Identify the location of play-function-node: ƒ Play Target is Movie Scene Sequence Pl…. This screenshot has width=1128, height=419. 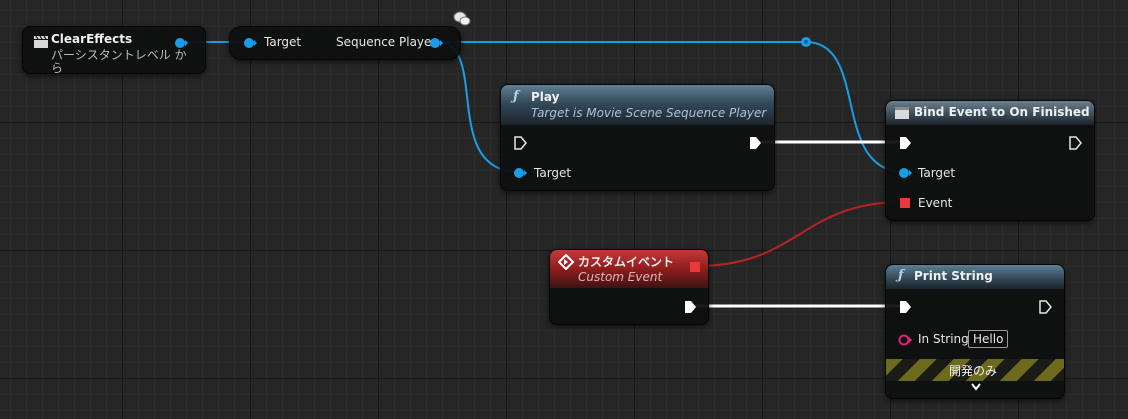
(637, 137).